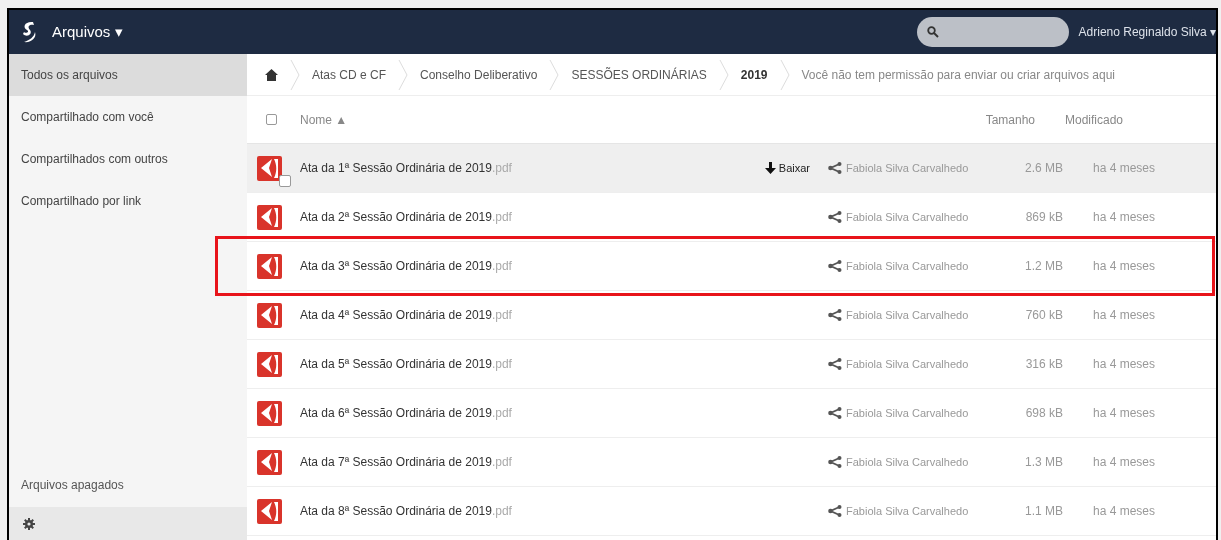 Image resolution: width=1221 pixels, height=540 pixels. What do you see at coordinates (787, 168) in the screenshot?
I see `download-button: Baixar` at bounding box center [787, 168].